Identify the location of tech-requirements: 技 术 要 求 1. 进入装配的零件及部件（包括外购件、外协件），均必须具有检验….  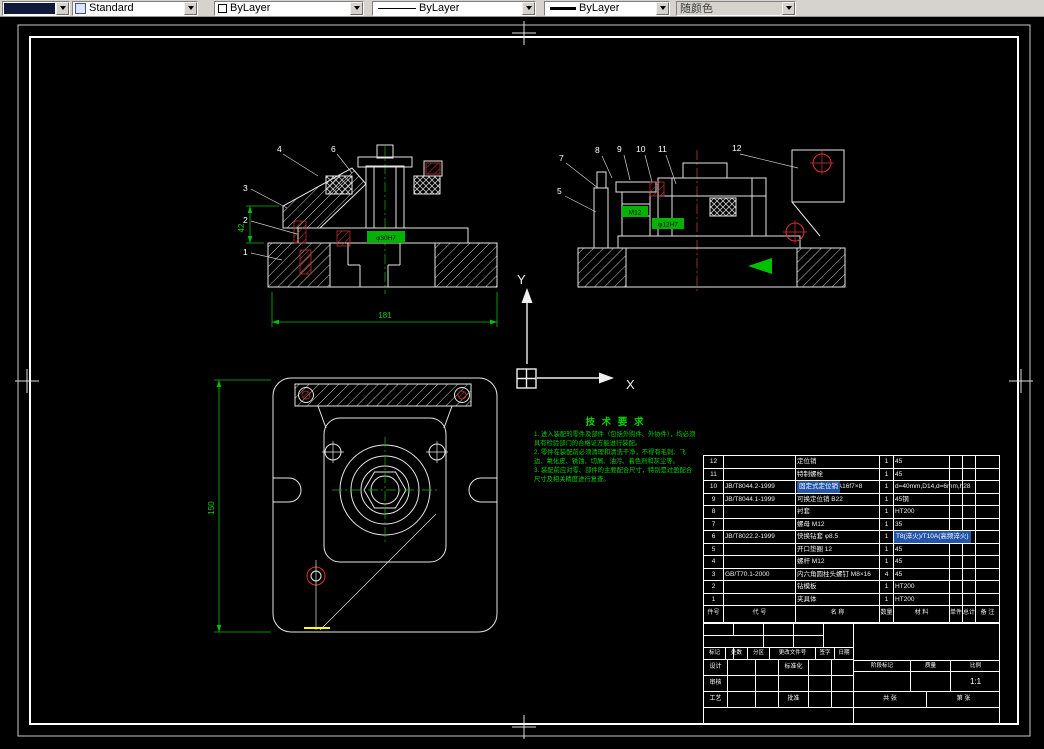
(615, 449).